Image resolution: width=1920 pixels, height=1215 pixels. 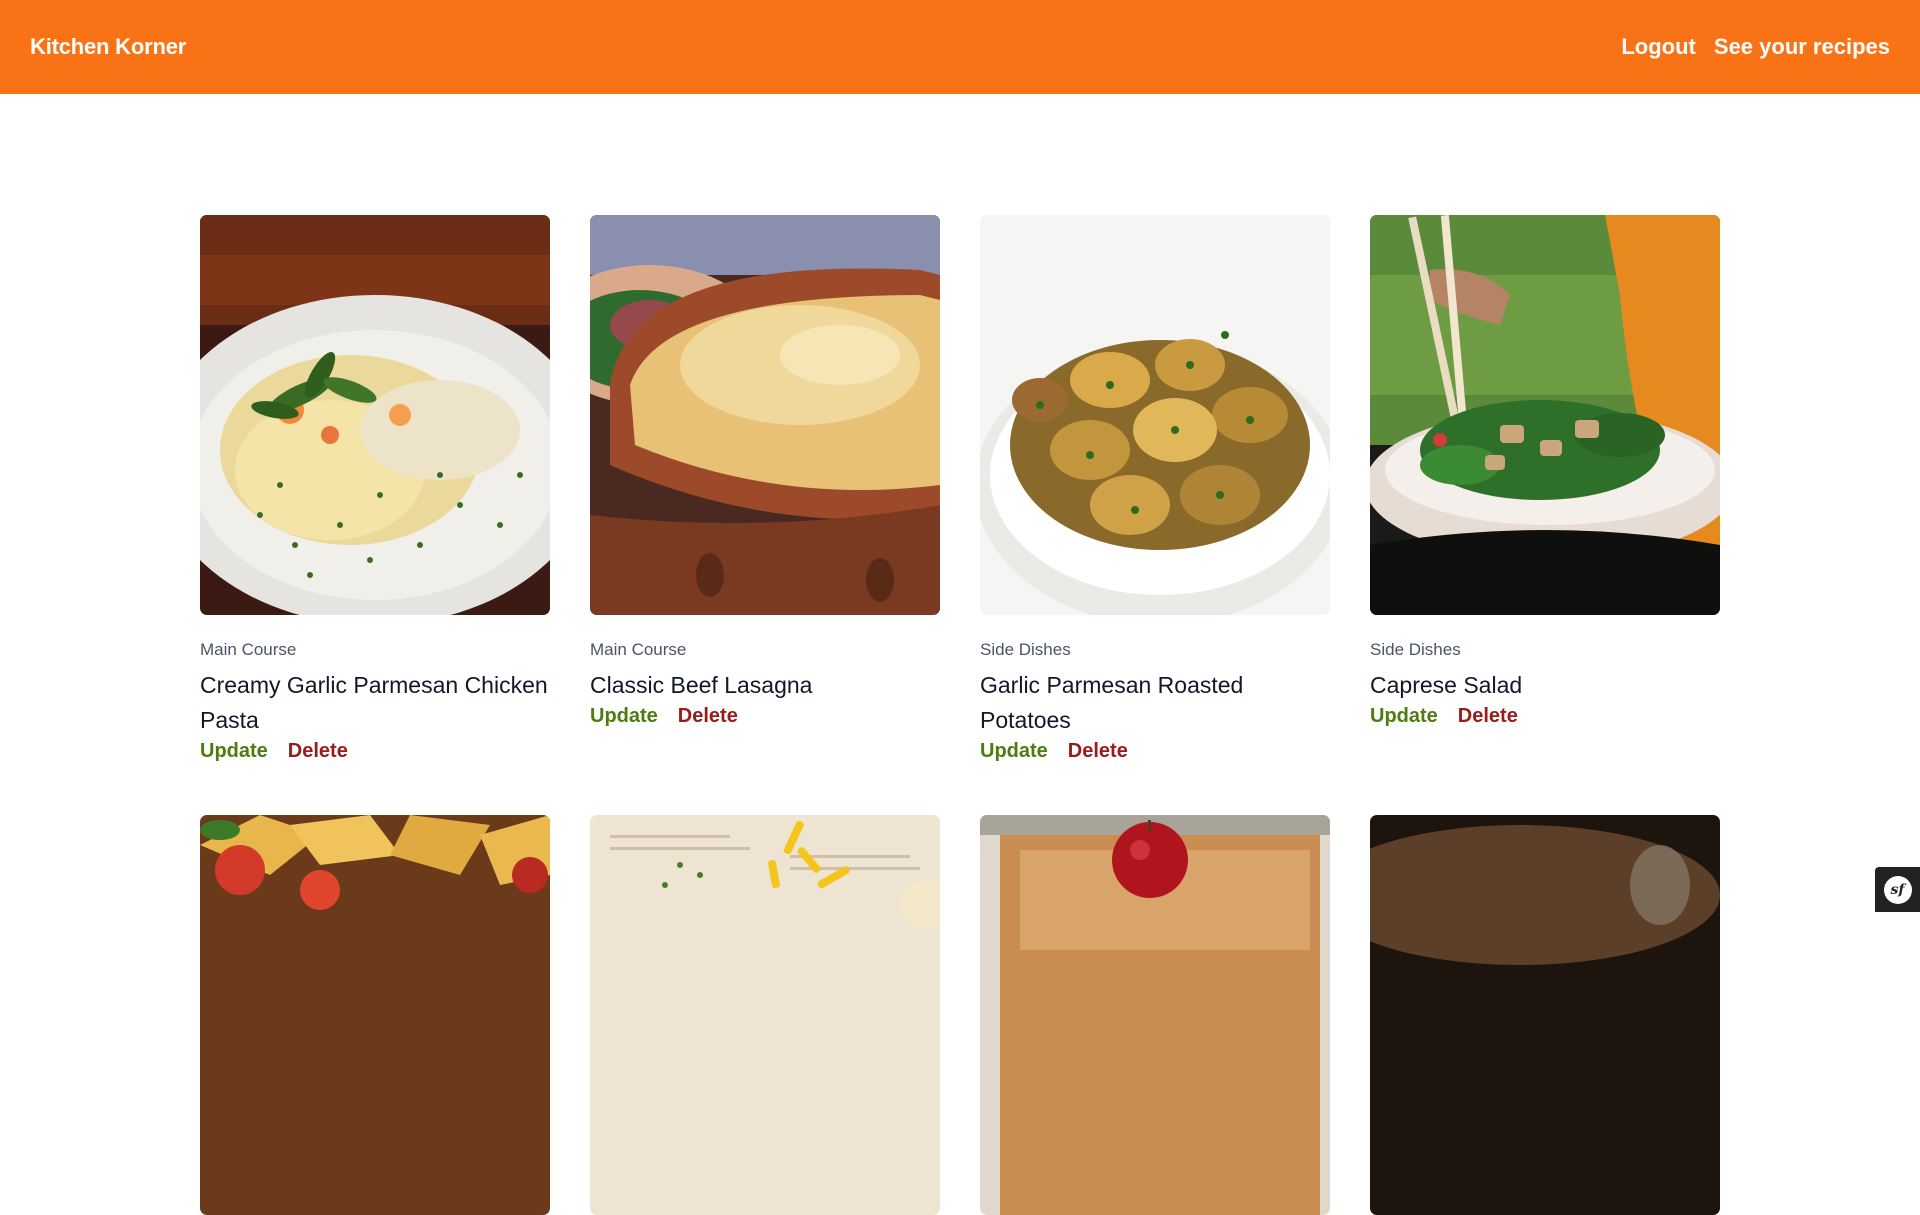 I want to click on symfony-debug-toolbar-toggle: sf, so click(x=1897, y=889).